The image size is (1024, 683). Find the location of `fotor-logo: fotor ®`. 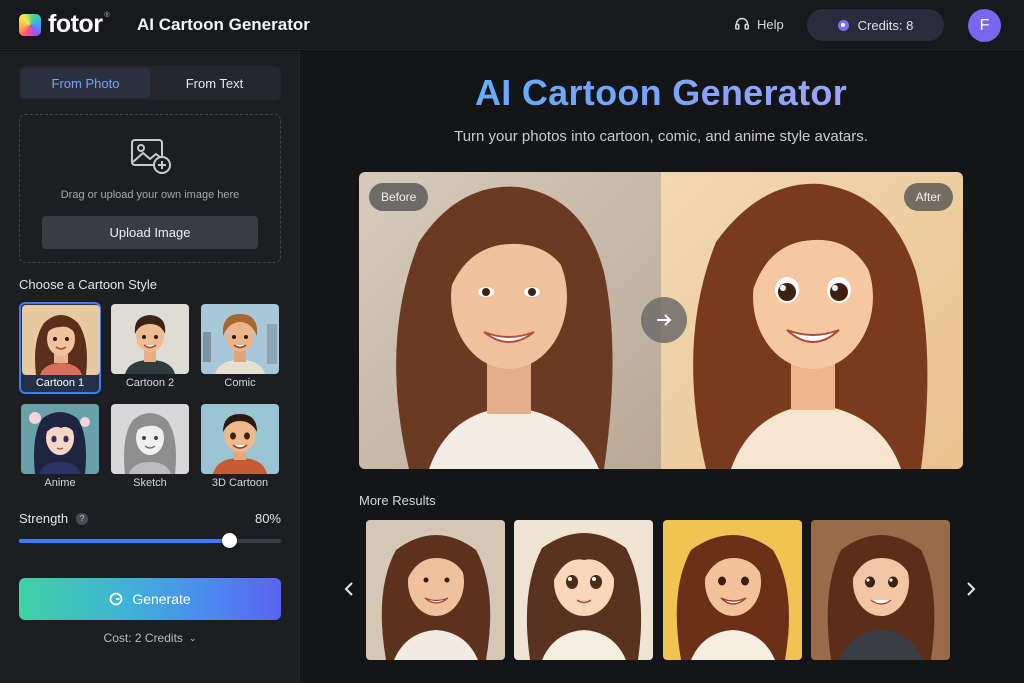

fotor-logo: fotor ® is located at coordinates (64, 24).